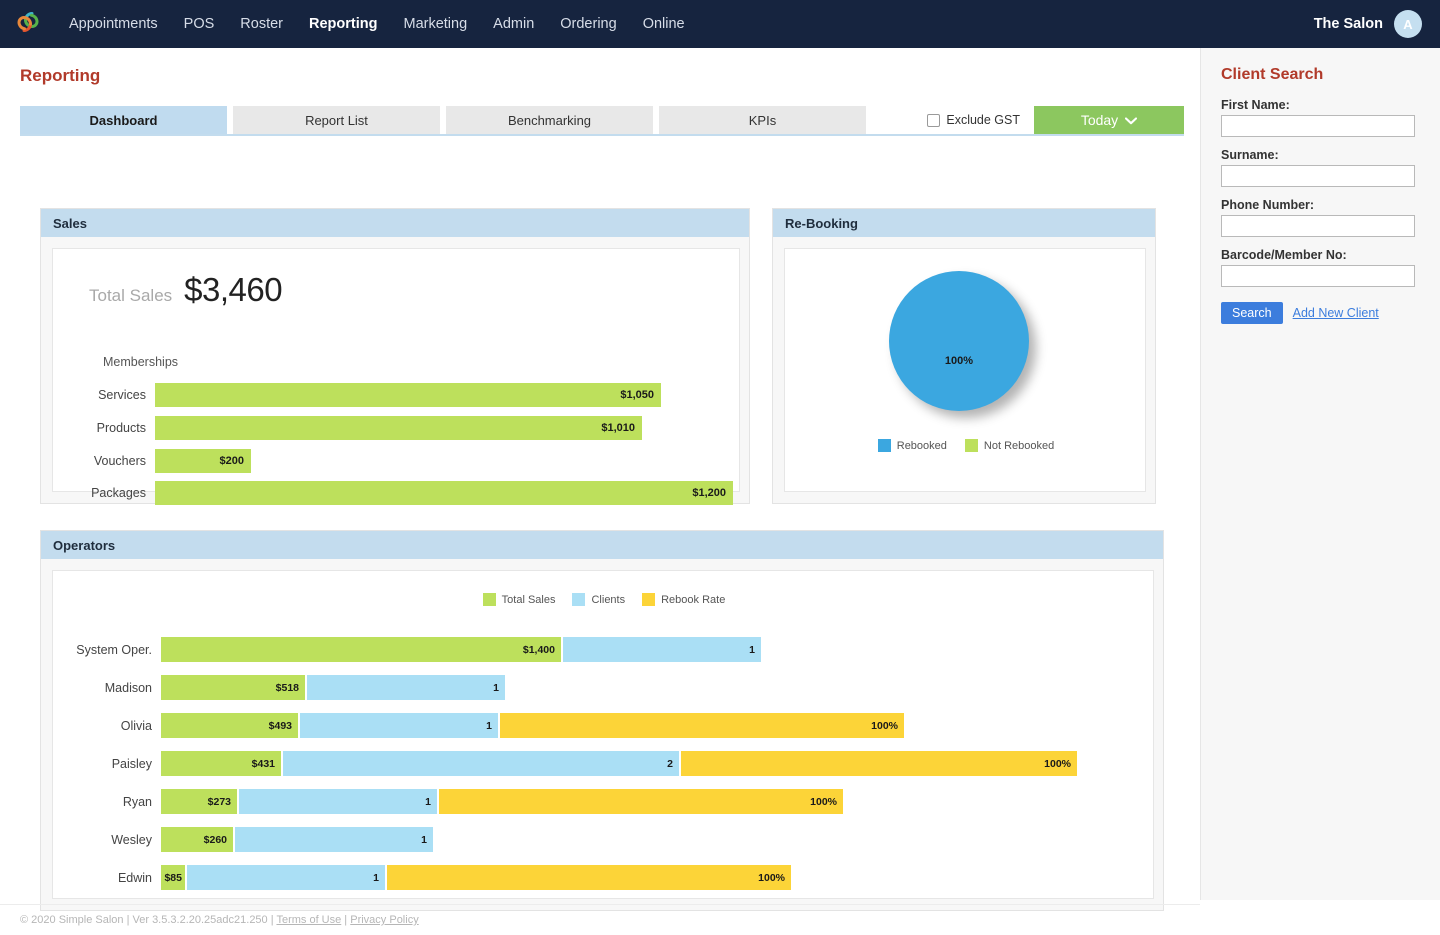 This screenshot has height=935, width=1440. I want to click on rebooking-legend: Rebooked Not Rebooked, so click(966, 445).